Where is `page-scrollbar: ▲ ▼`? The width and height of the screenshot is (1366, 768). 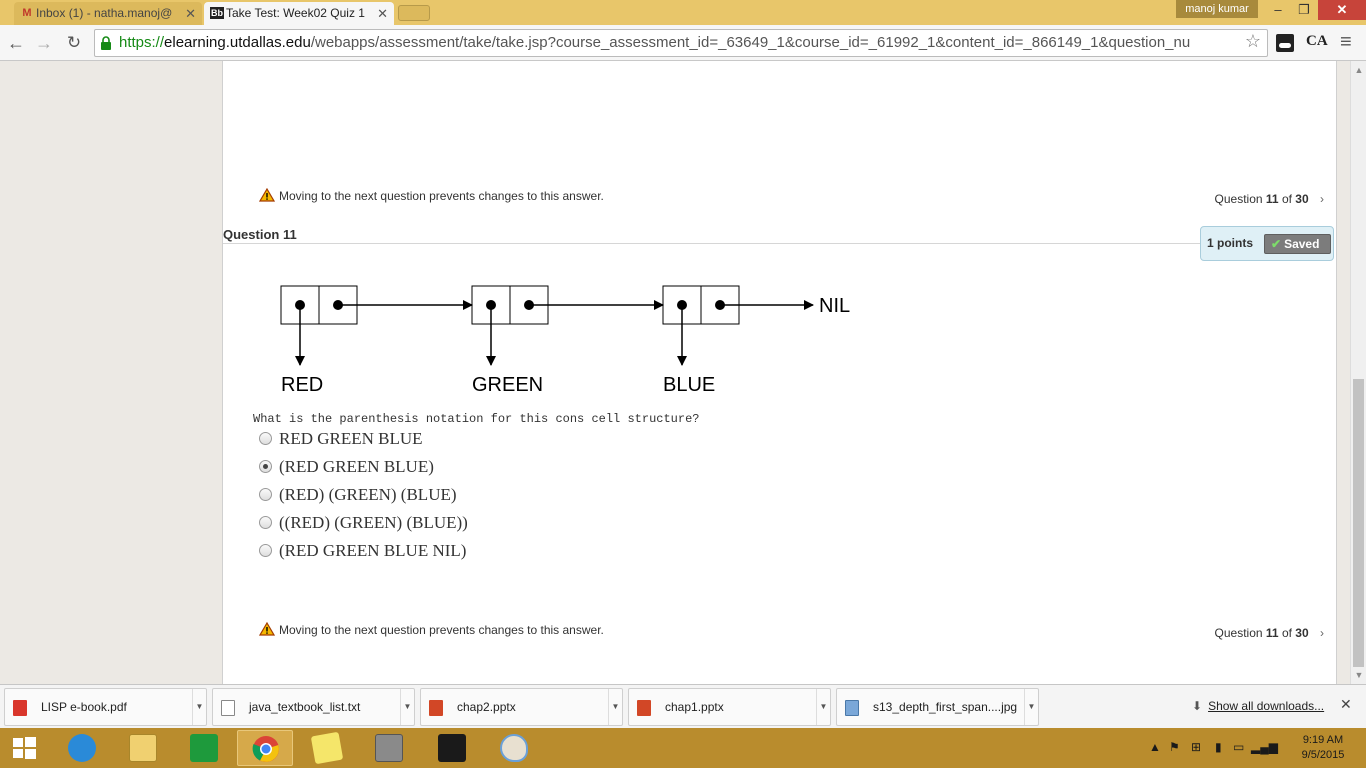 page-scrollbar: ▲ ▼ is located at coordinates (1358, 372).